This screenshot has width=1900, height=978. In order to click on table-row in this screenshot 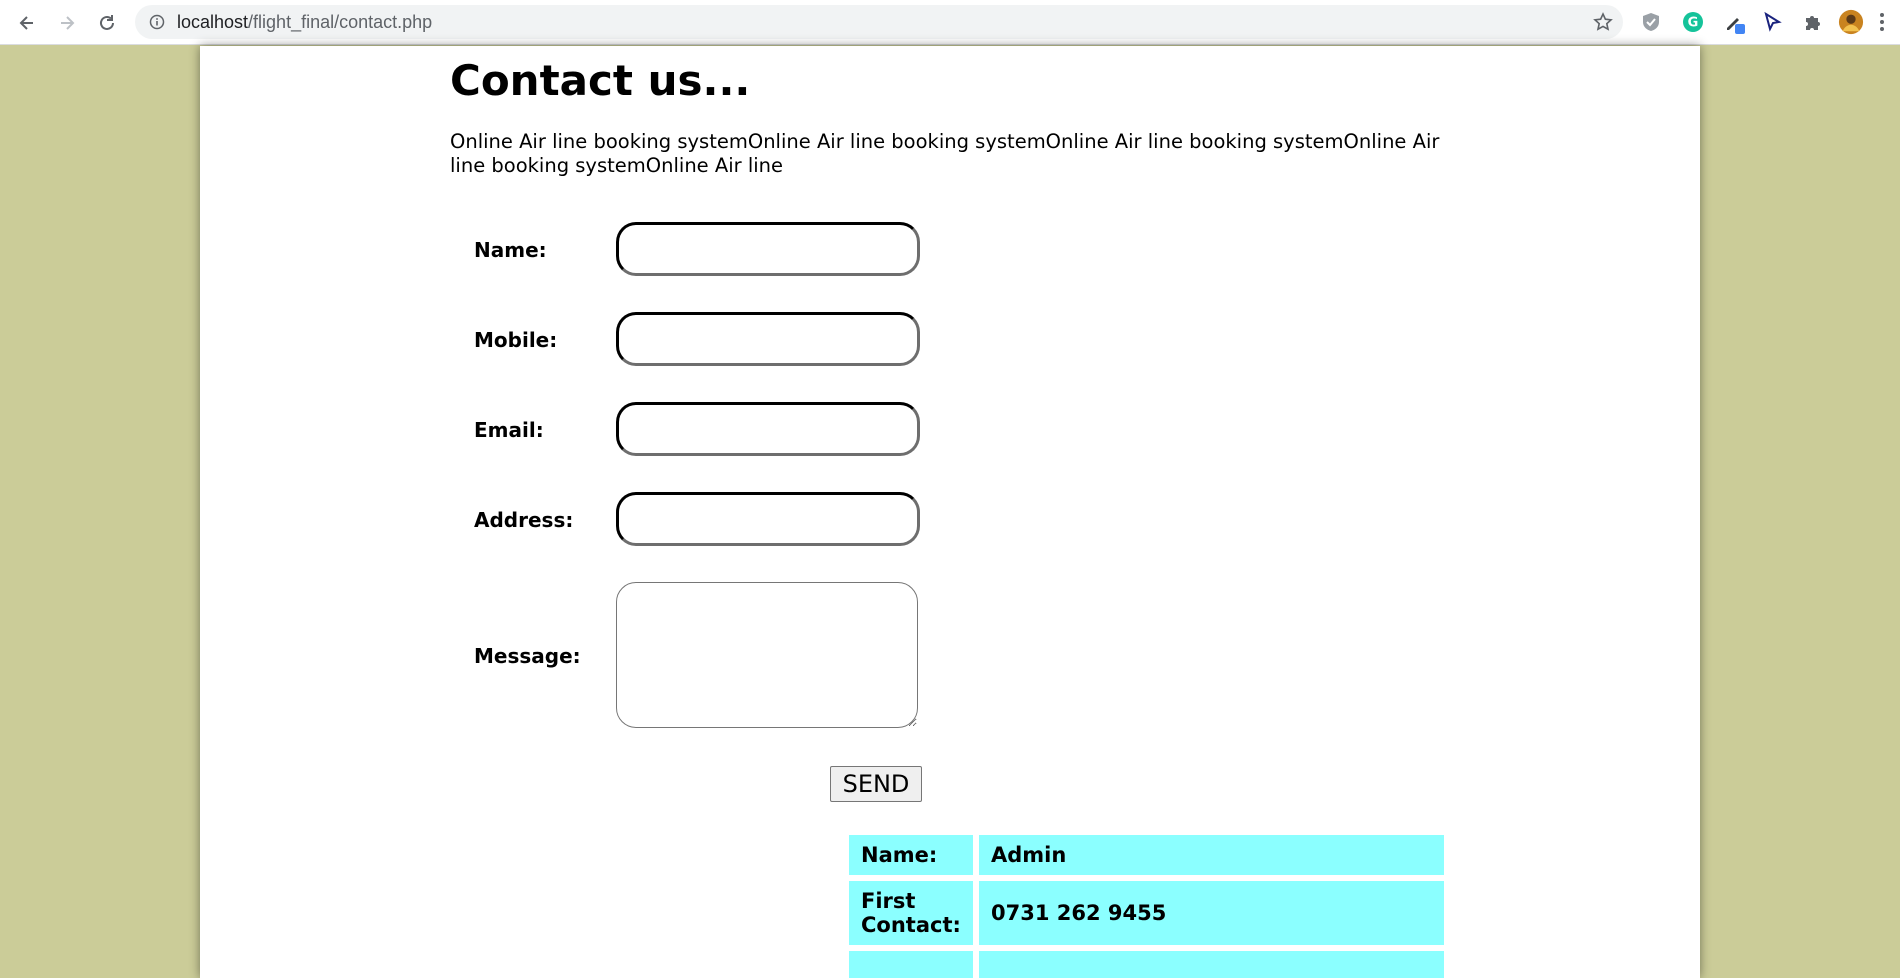, I will do `click(1146, 964)`.